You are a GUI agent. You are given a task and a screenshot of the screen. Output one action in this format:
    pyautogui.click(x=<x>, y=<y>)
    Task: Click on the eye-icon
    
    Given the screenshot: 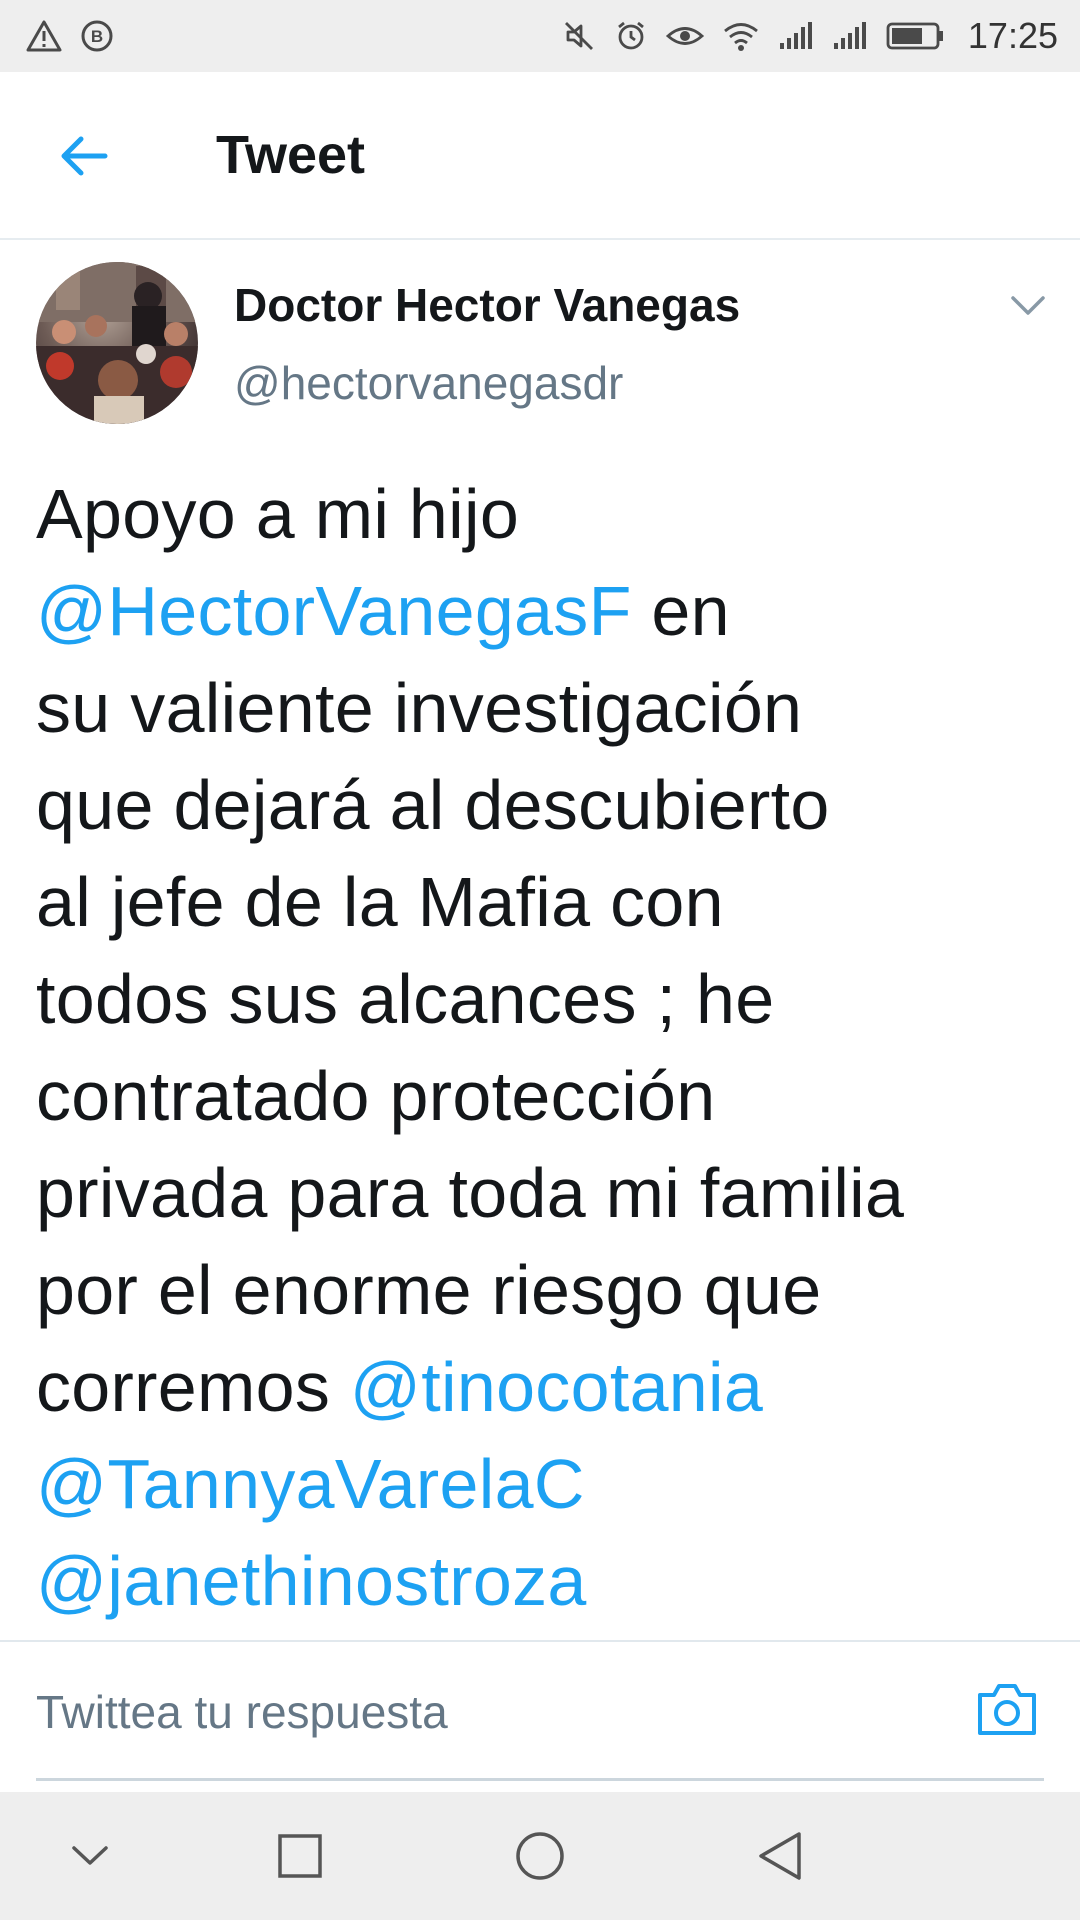 What is the action you would take?
    pyautogui.click(x=684, y=36)
    